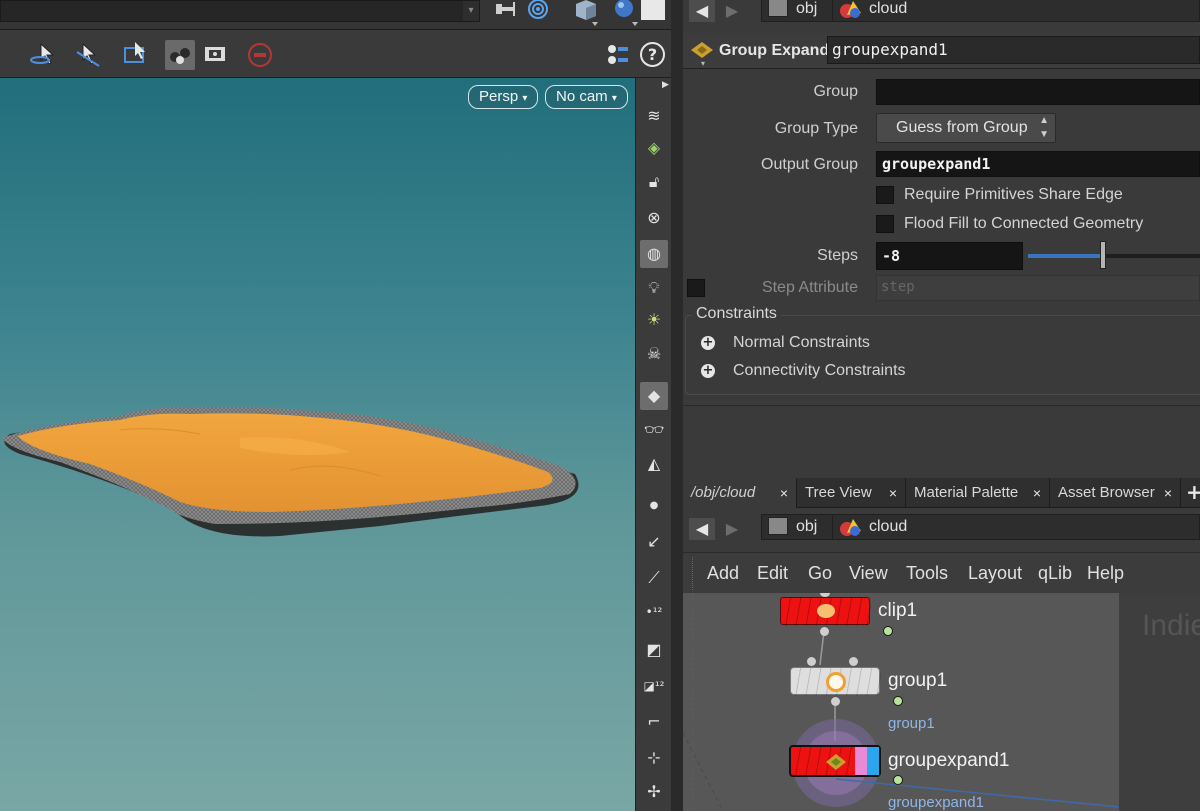 Image resolution: width=1200 pixels, height=811 pixels. What do you see at coordinates (1038, 288) in the screenshot?
I see `step-attribute-field: step` at bounding box center [1038, 288].